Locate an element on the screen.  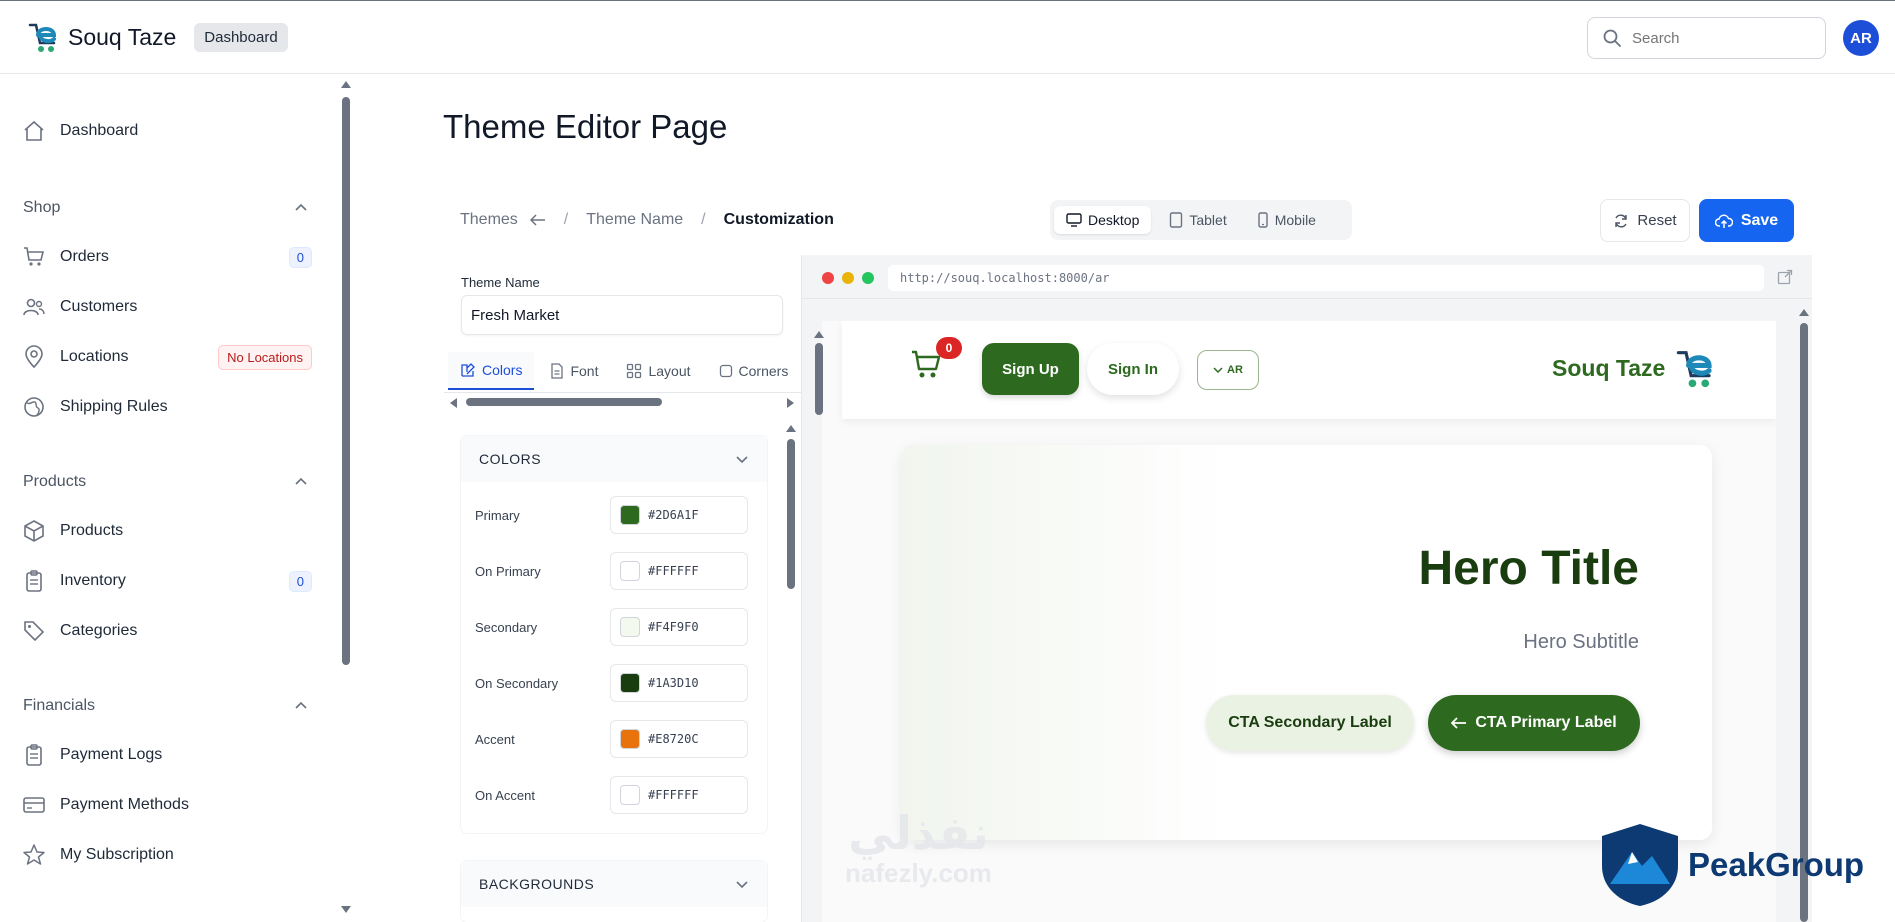
editor-tabs: Colors Font Layout Corners is located at coordinates (623, 371).